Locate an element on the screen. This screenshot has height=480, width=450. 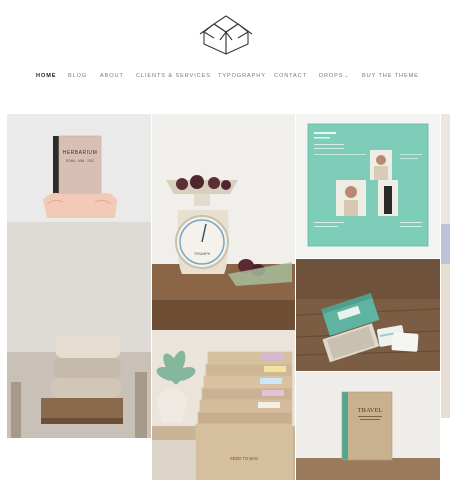
nav-drops: Drops⌄ is located at coordinates (334, 76).